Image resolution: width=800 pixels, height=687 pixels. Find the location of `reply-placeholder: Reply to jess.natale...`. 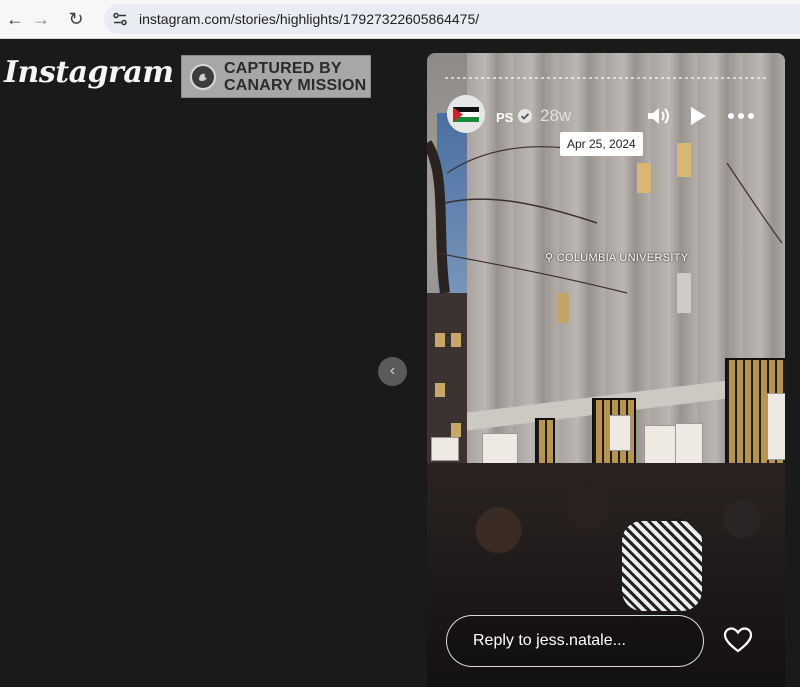

reply-placeholder: Reply to jess.natale... is located at coordinates (549, 640).